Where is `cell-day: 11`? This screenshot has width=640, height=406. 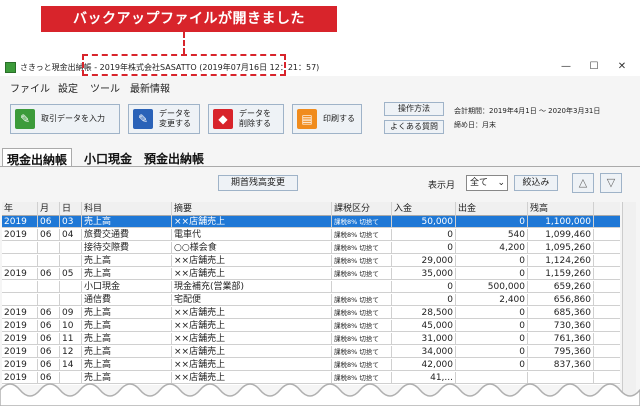 cell-day: 11 is located at coordinates (71, 339).